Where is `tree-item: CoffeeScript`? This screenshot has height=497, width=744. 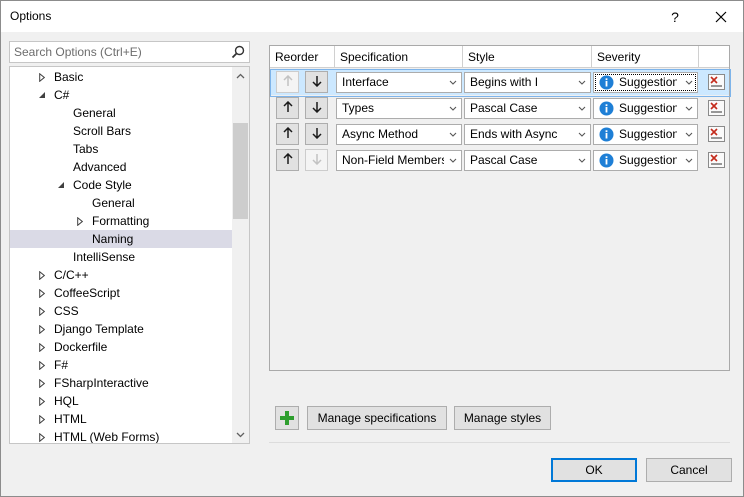
tree-item: CoffeeScript is located at coordinates (121, 293).